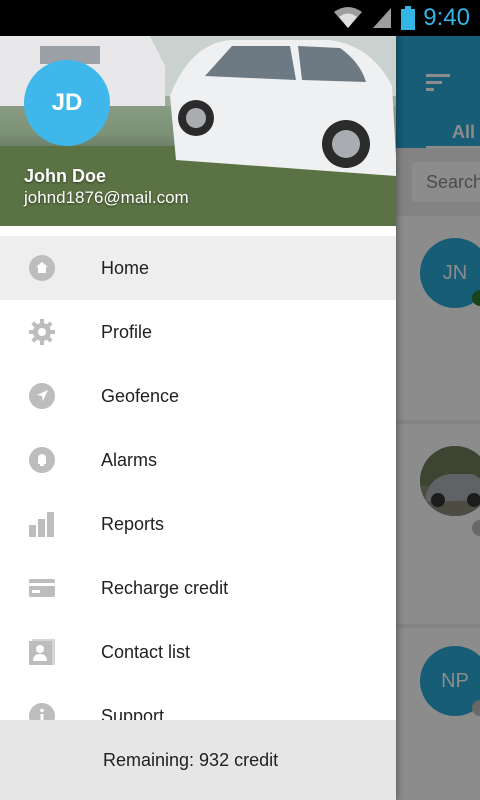 The height and width of the screenshot is (800, 480). What do you see at coordinates (382, 18) in the screenshot?
I see `signal-icon` at bounding box center [382, 18].